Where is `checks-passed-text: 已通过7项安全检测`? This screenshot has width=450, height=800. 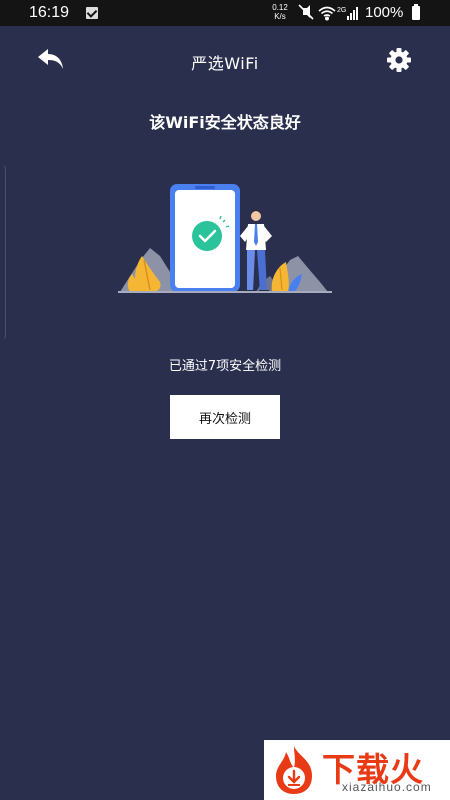 checks-passed-text: 已通过7项安全检测 is located at coordinates (225, 366).